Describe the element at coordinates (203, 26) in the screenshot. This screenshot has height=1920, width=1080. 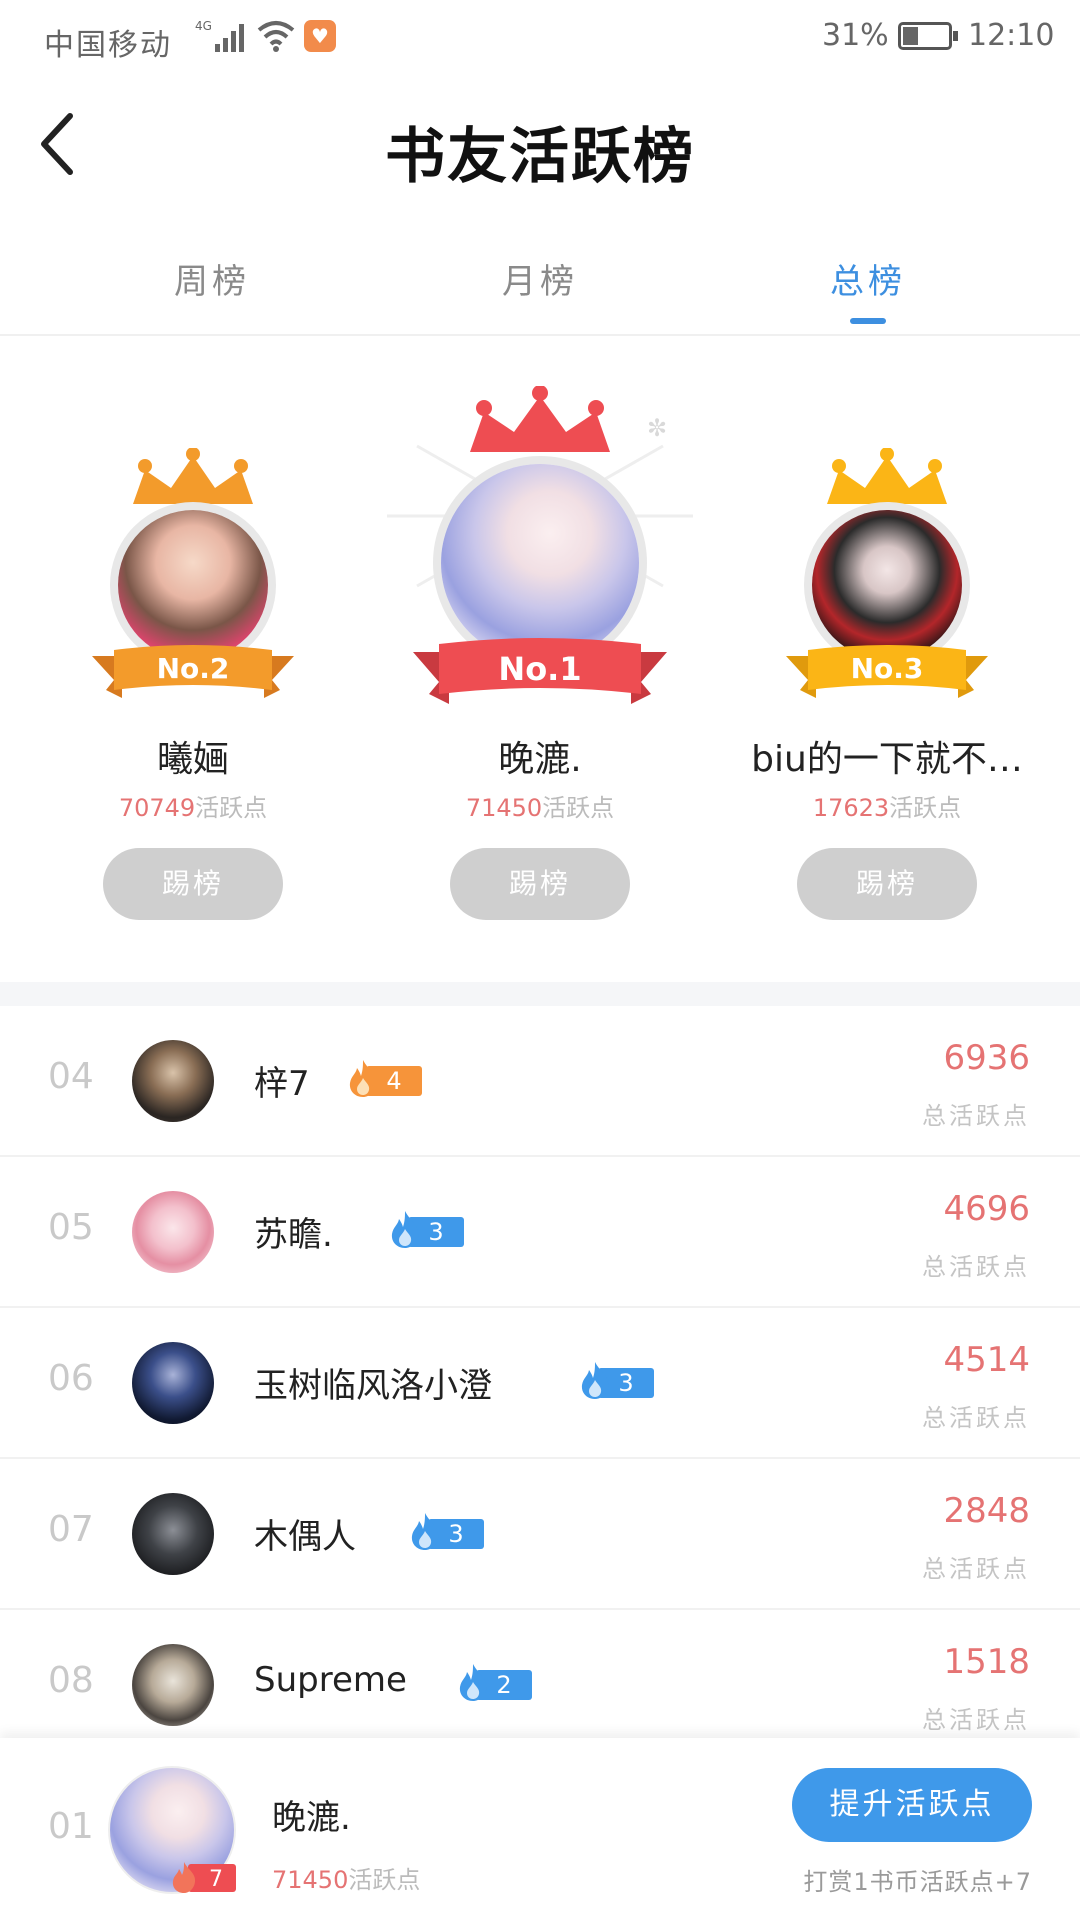
I see `network-type-label: 4G` at that location.